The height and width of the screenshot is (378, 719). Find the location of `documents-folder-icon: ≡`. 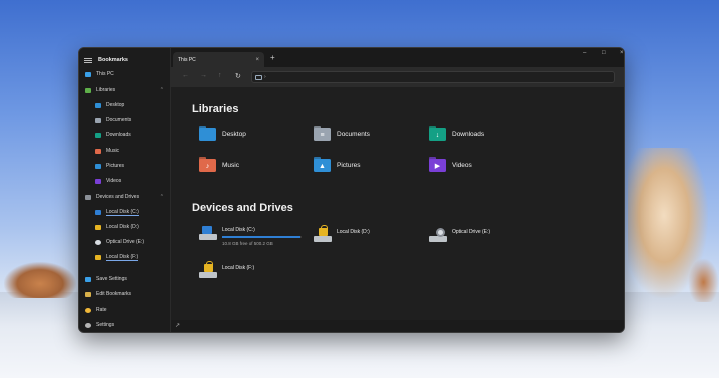

documents-folder-icon: ≡ is located at coordinates (322, 133).